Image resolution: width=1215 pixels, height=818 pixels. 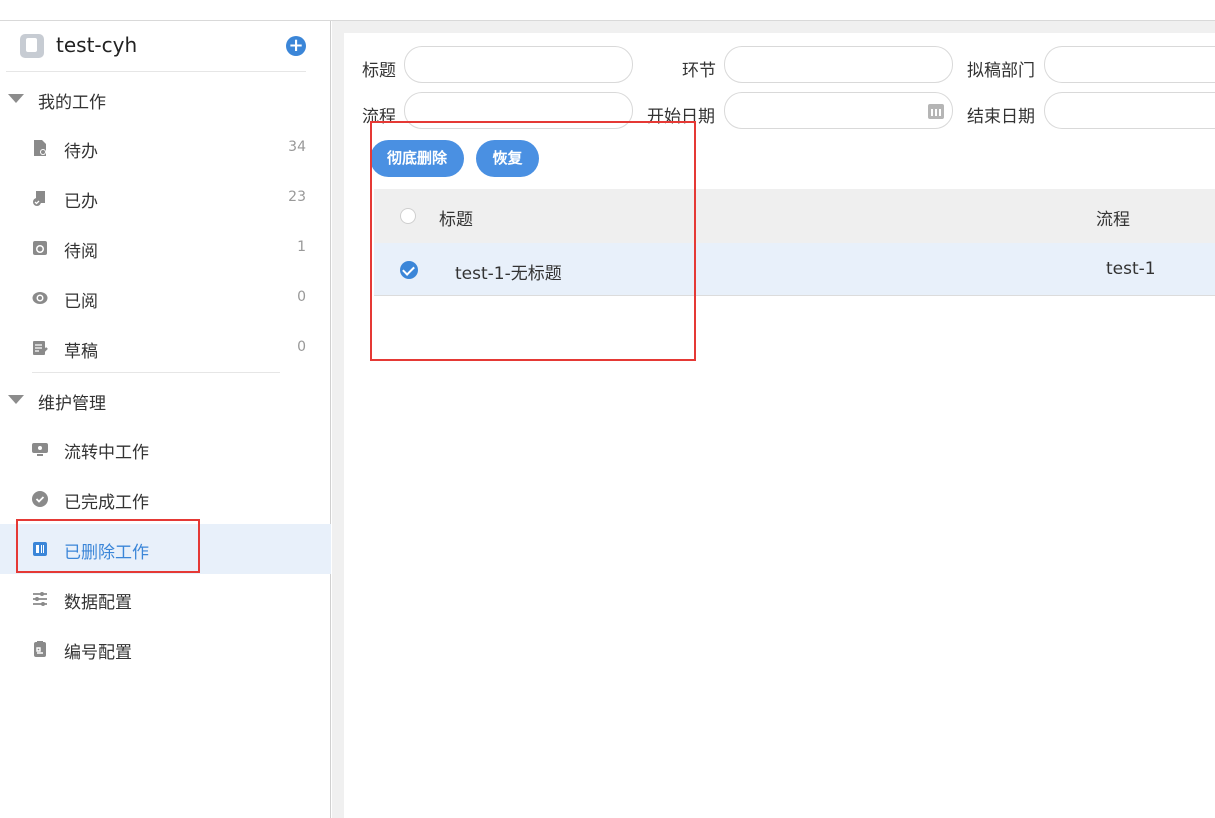 I want to click on sidebar-item-count: 1, so click(x=301, y=247).